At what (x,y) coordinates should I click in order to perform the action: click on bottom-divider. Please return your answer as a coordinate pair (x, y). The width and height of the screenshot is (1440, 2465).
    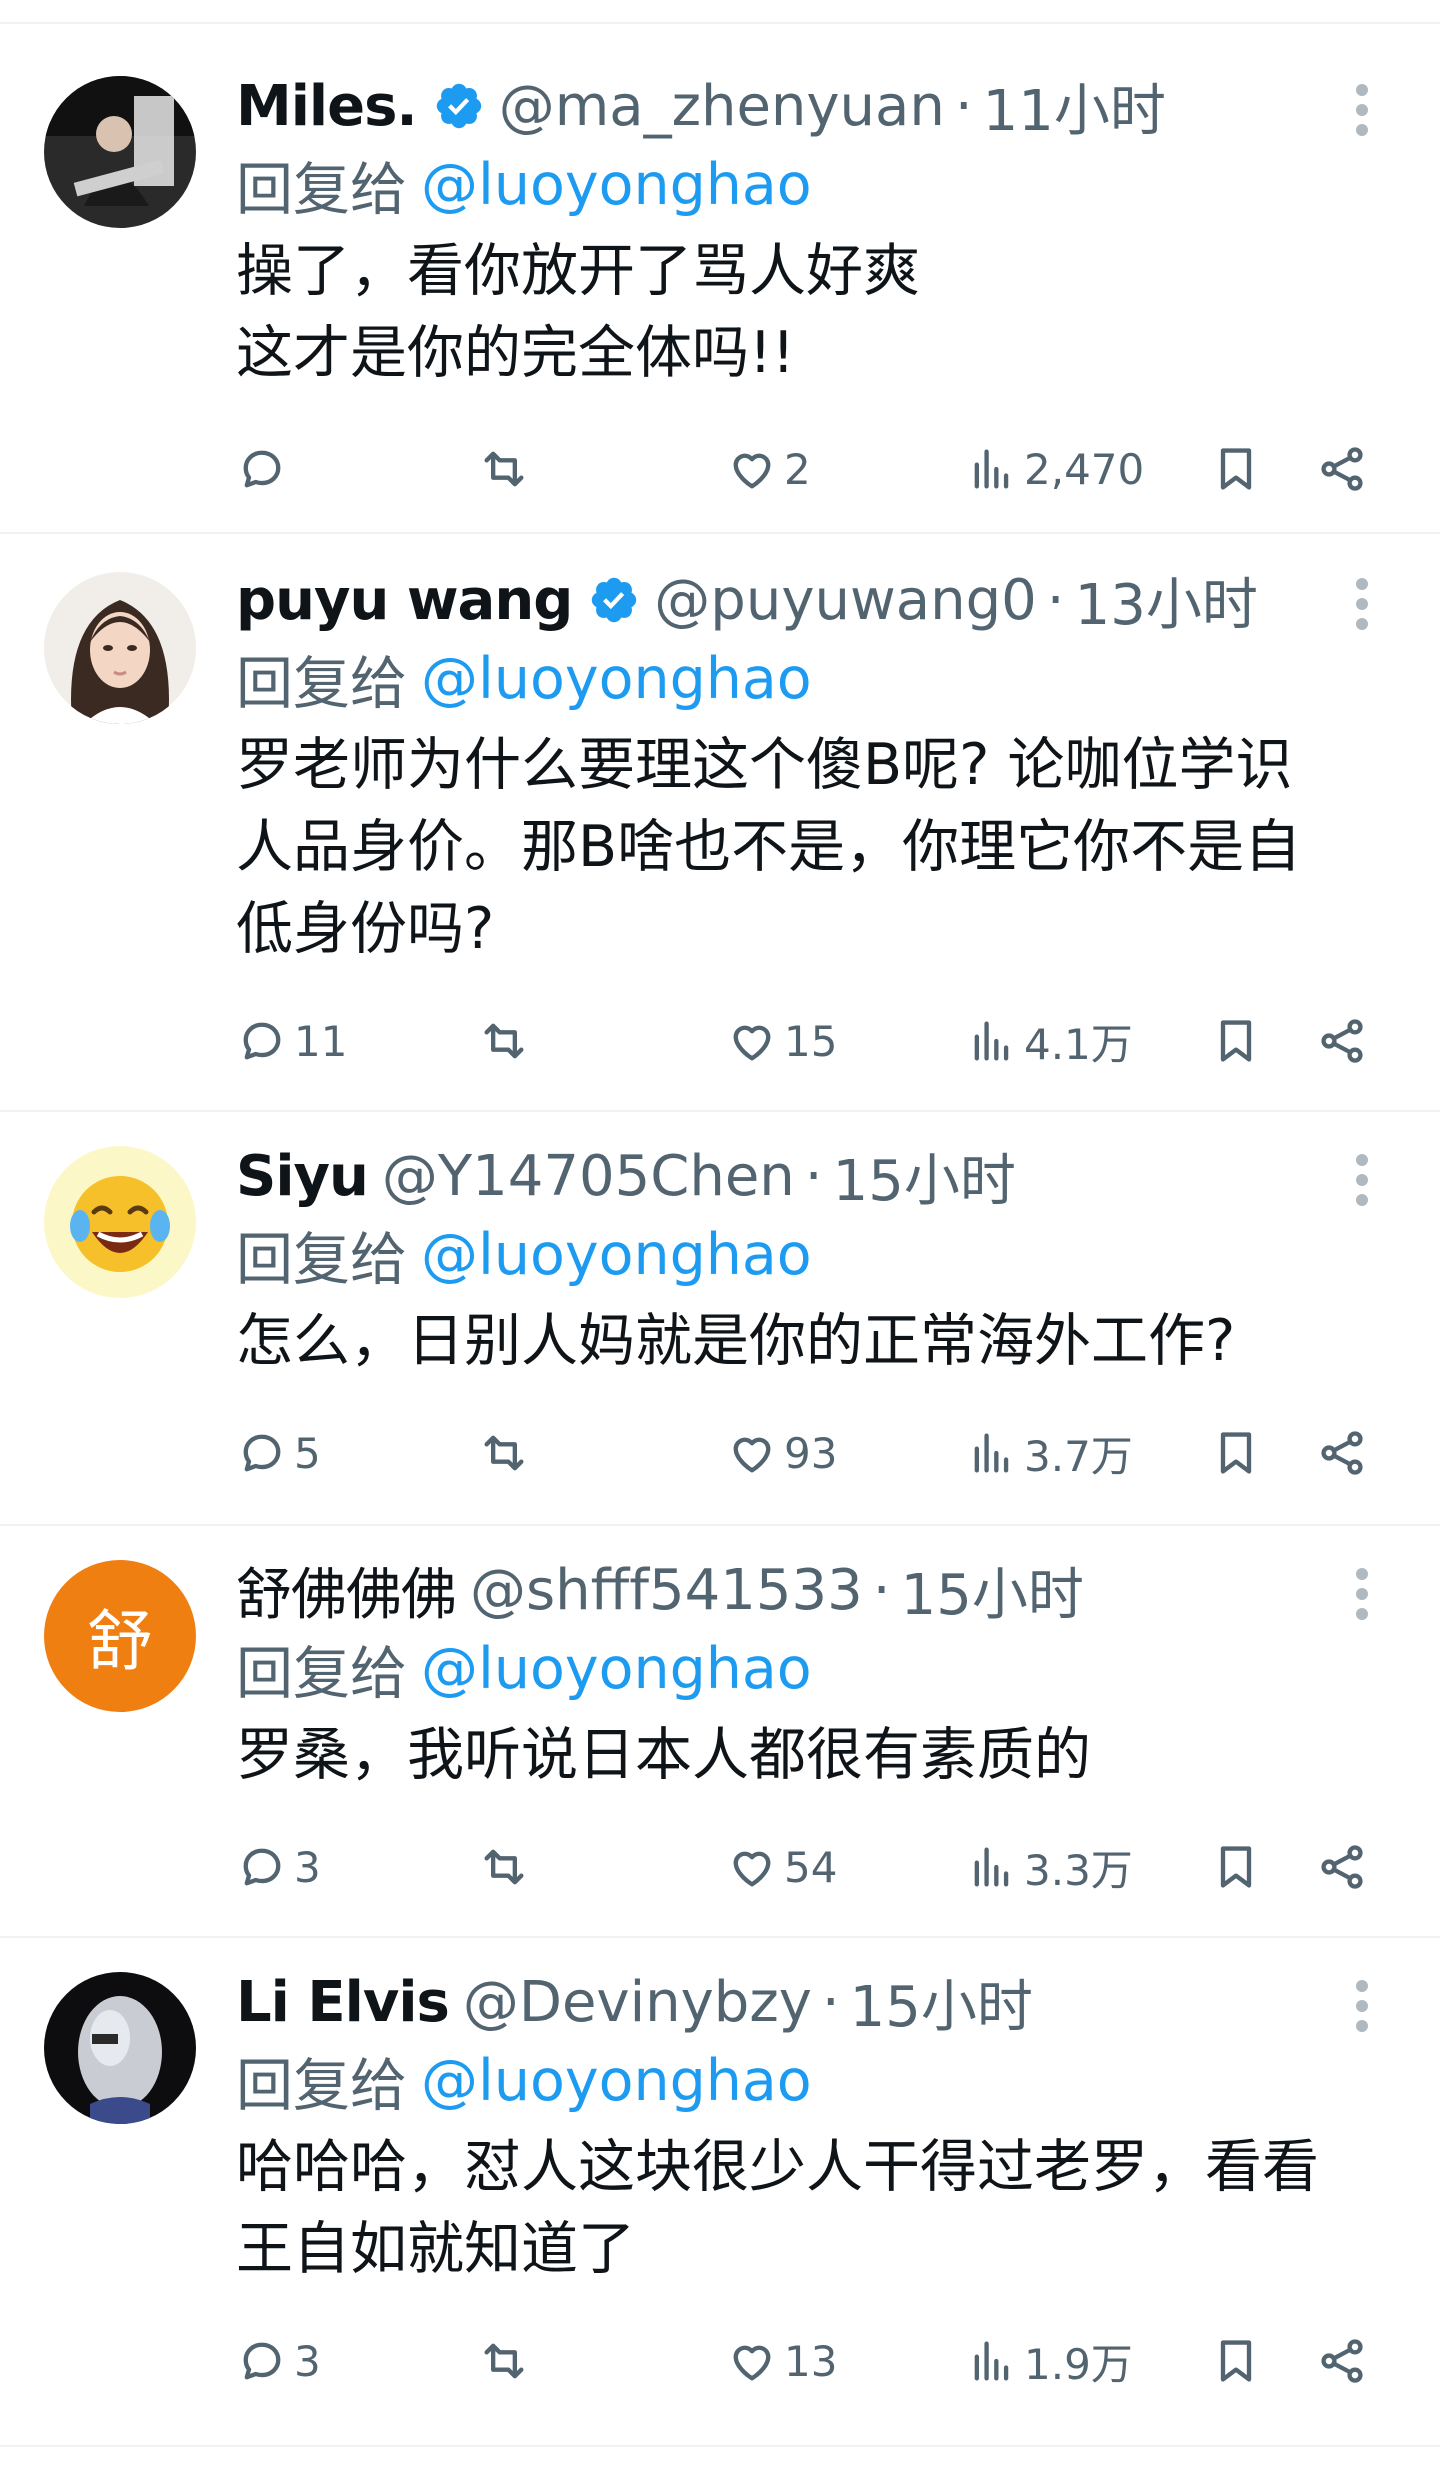
    Looking at the image, I should click on (720, 2446).